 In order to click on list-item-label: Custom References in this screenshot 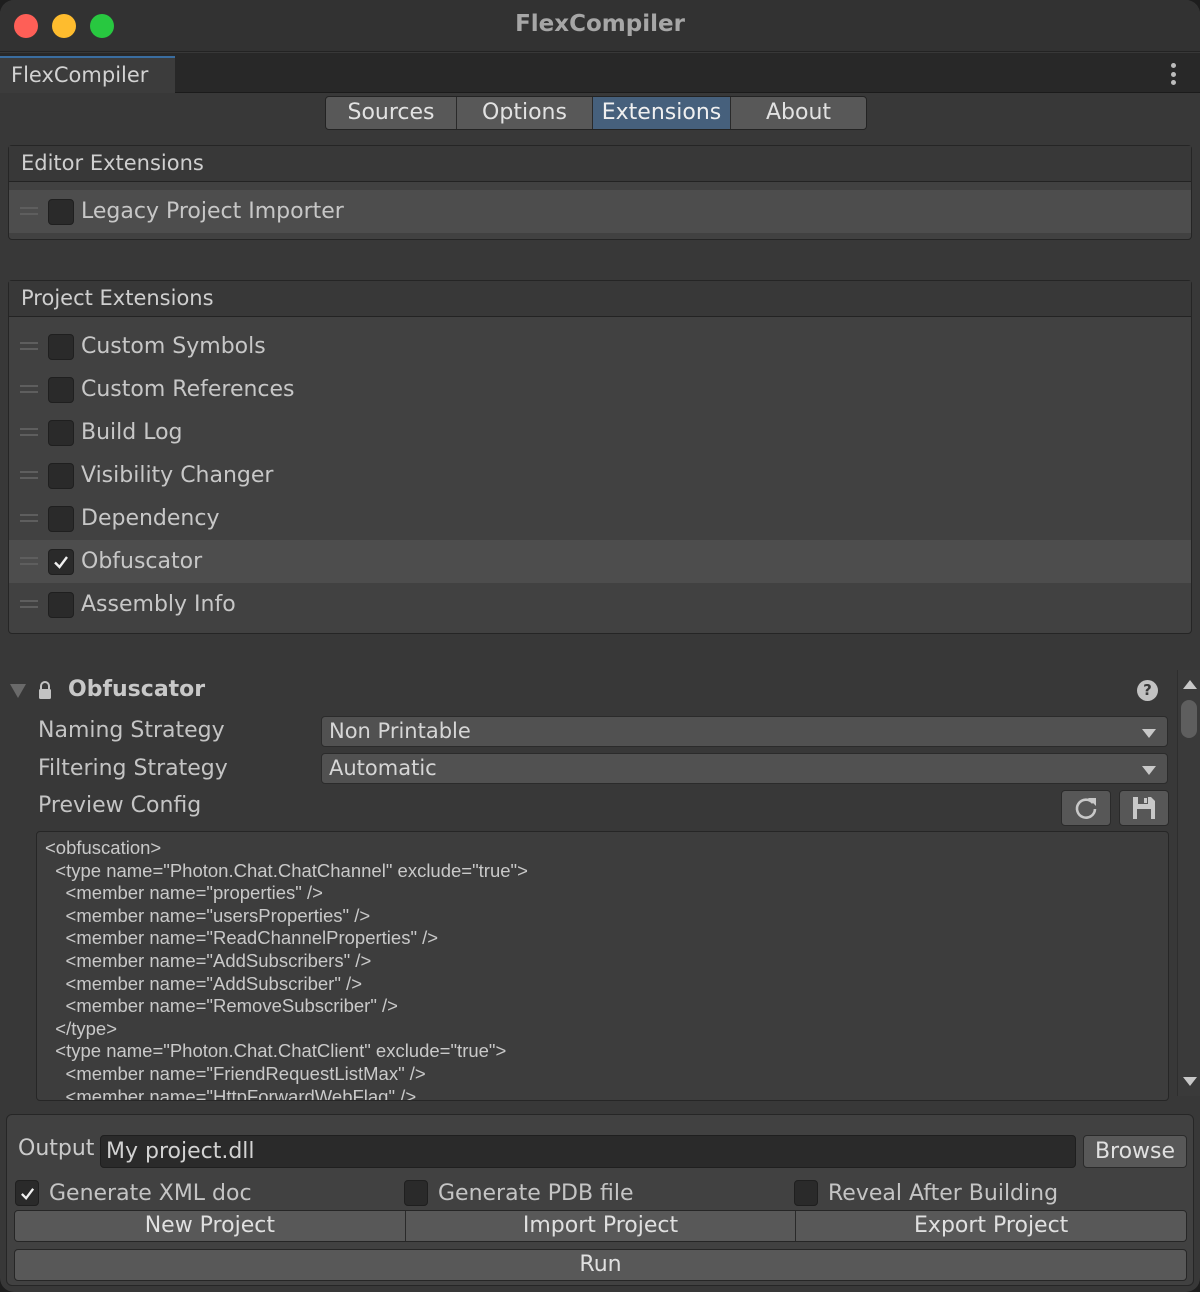, I will do `click(188, 389)`.